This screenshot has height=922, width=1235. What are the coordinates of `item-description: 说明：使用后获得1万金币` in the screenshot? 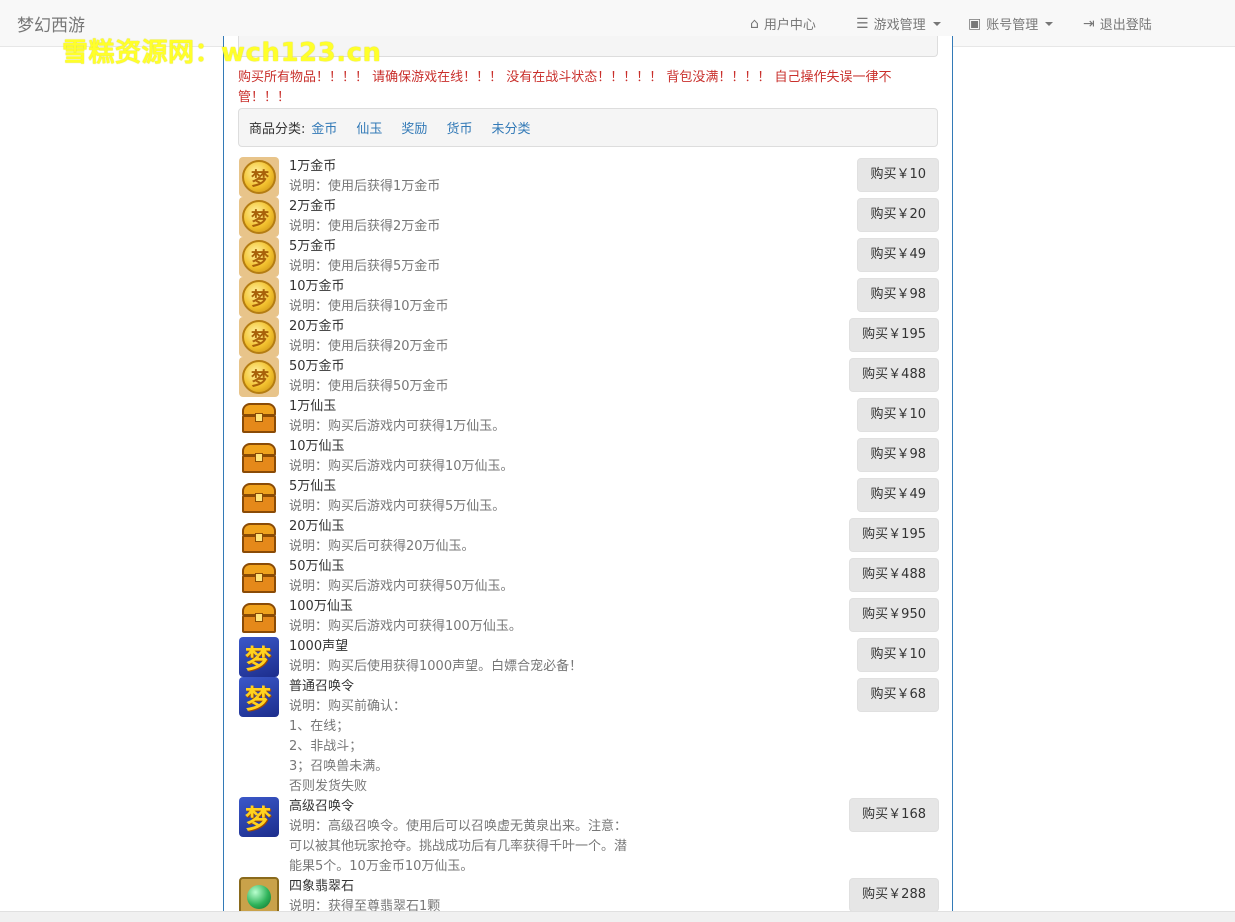 It's located at (365, 186).